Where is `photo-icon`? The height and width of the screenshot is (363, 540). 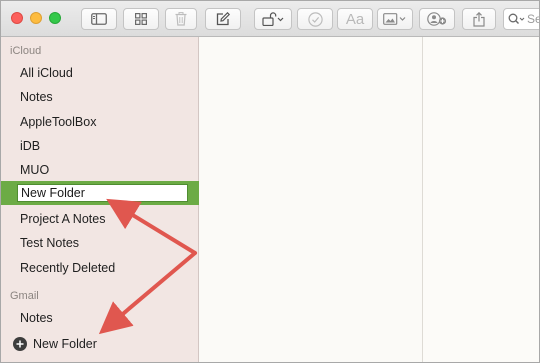
photo-icon is located at coordinates (394, 19).